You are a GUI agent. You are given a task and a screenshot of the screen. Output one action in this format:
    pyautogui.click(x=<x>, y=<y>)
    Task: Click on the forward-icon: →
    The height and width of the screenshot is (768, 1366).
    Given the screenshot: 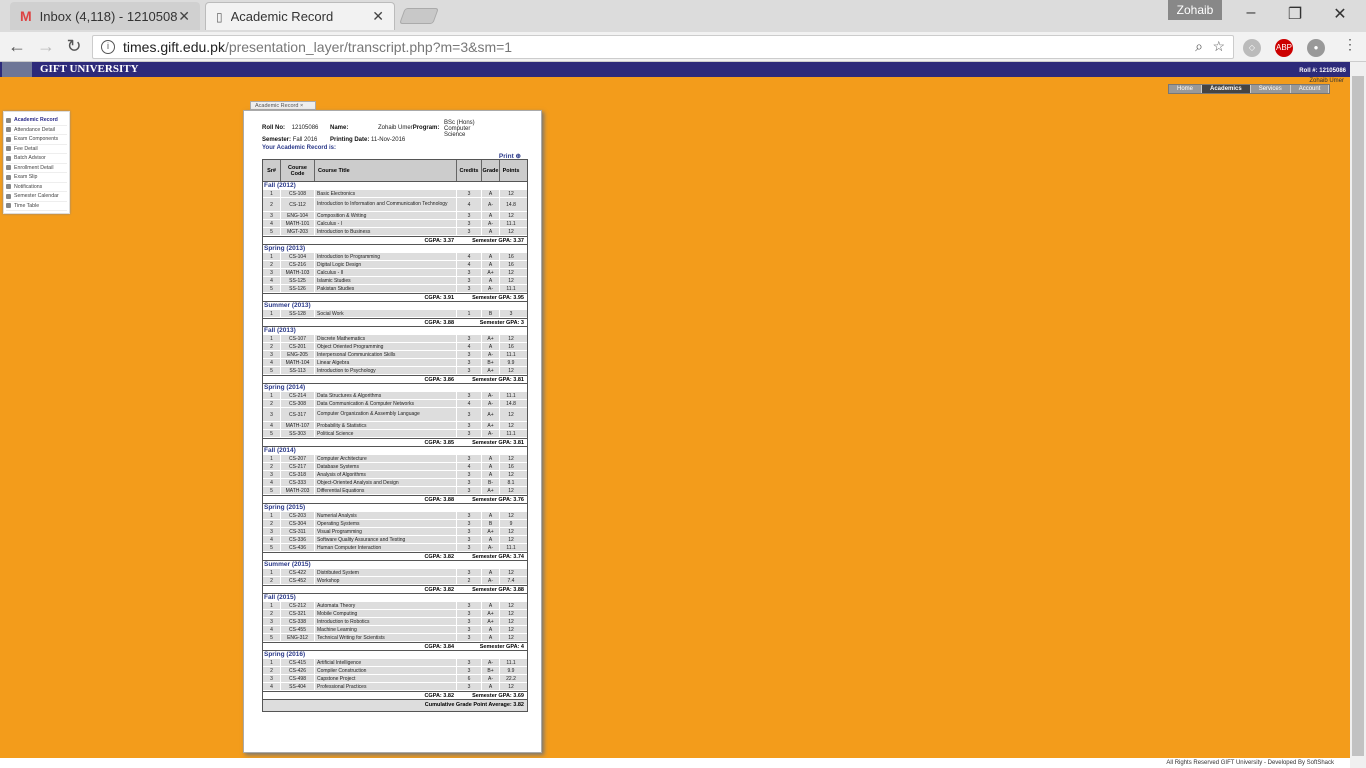 What is the action you would take?
    pyautogui.click(x=46, y=46)
    